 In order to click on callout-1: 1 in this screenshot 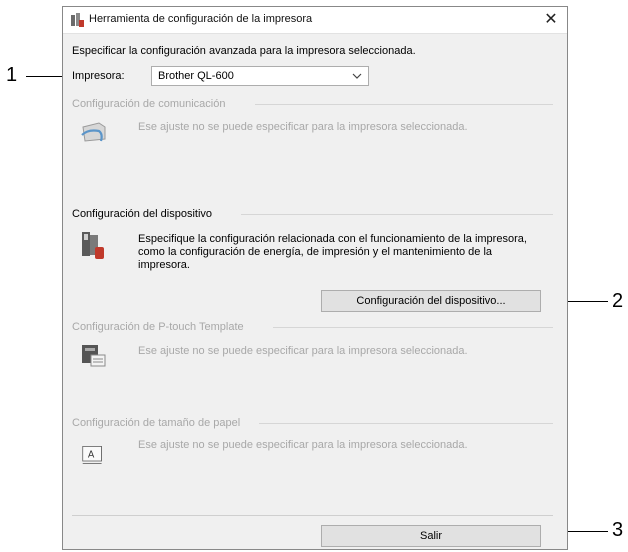, I will do `click(12, 75)`.